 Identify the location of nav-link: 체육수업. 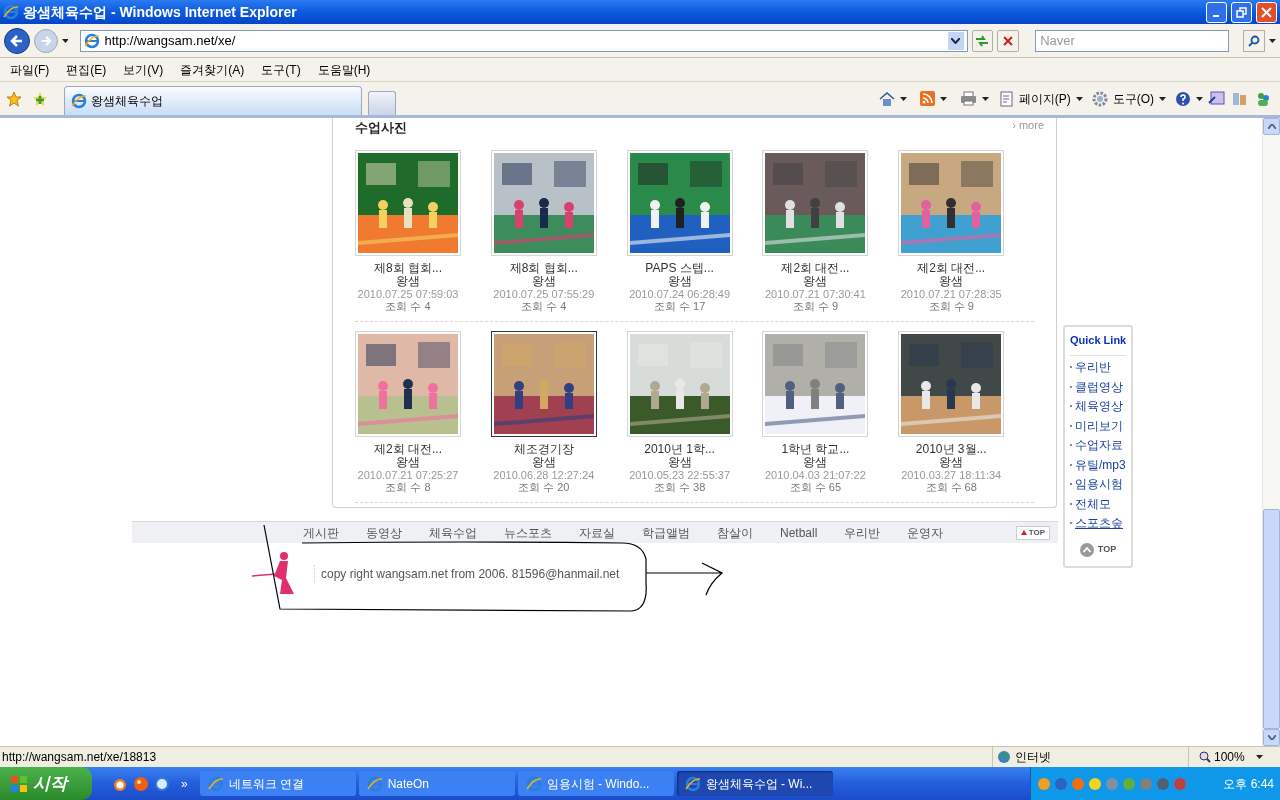
(453, 532).